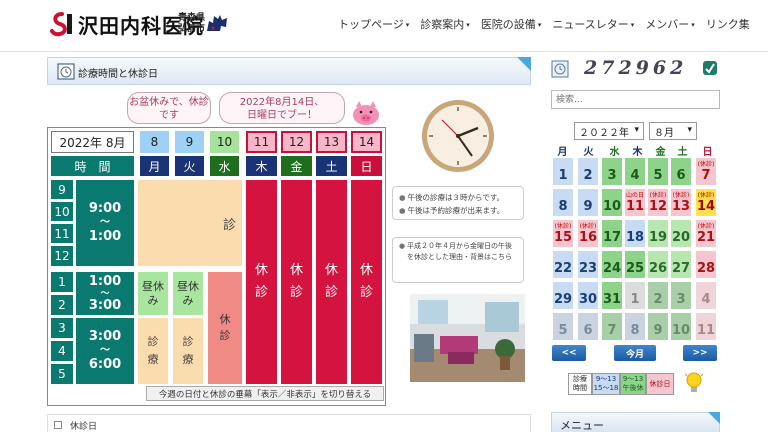  I want to click on calendar-day-cell: (休診) 13, so click(681, 202).